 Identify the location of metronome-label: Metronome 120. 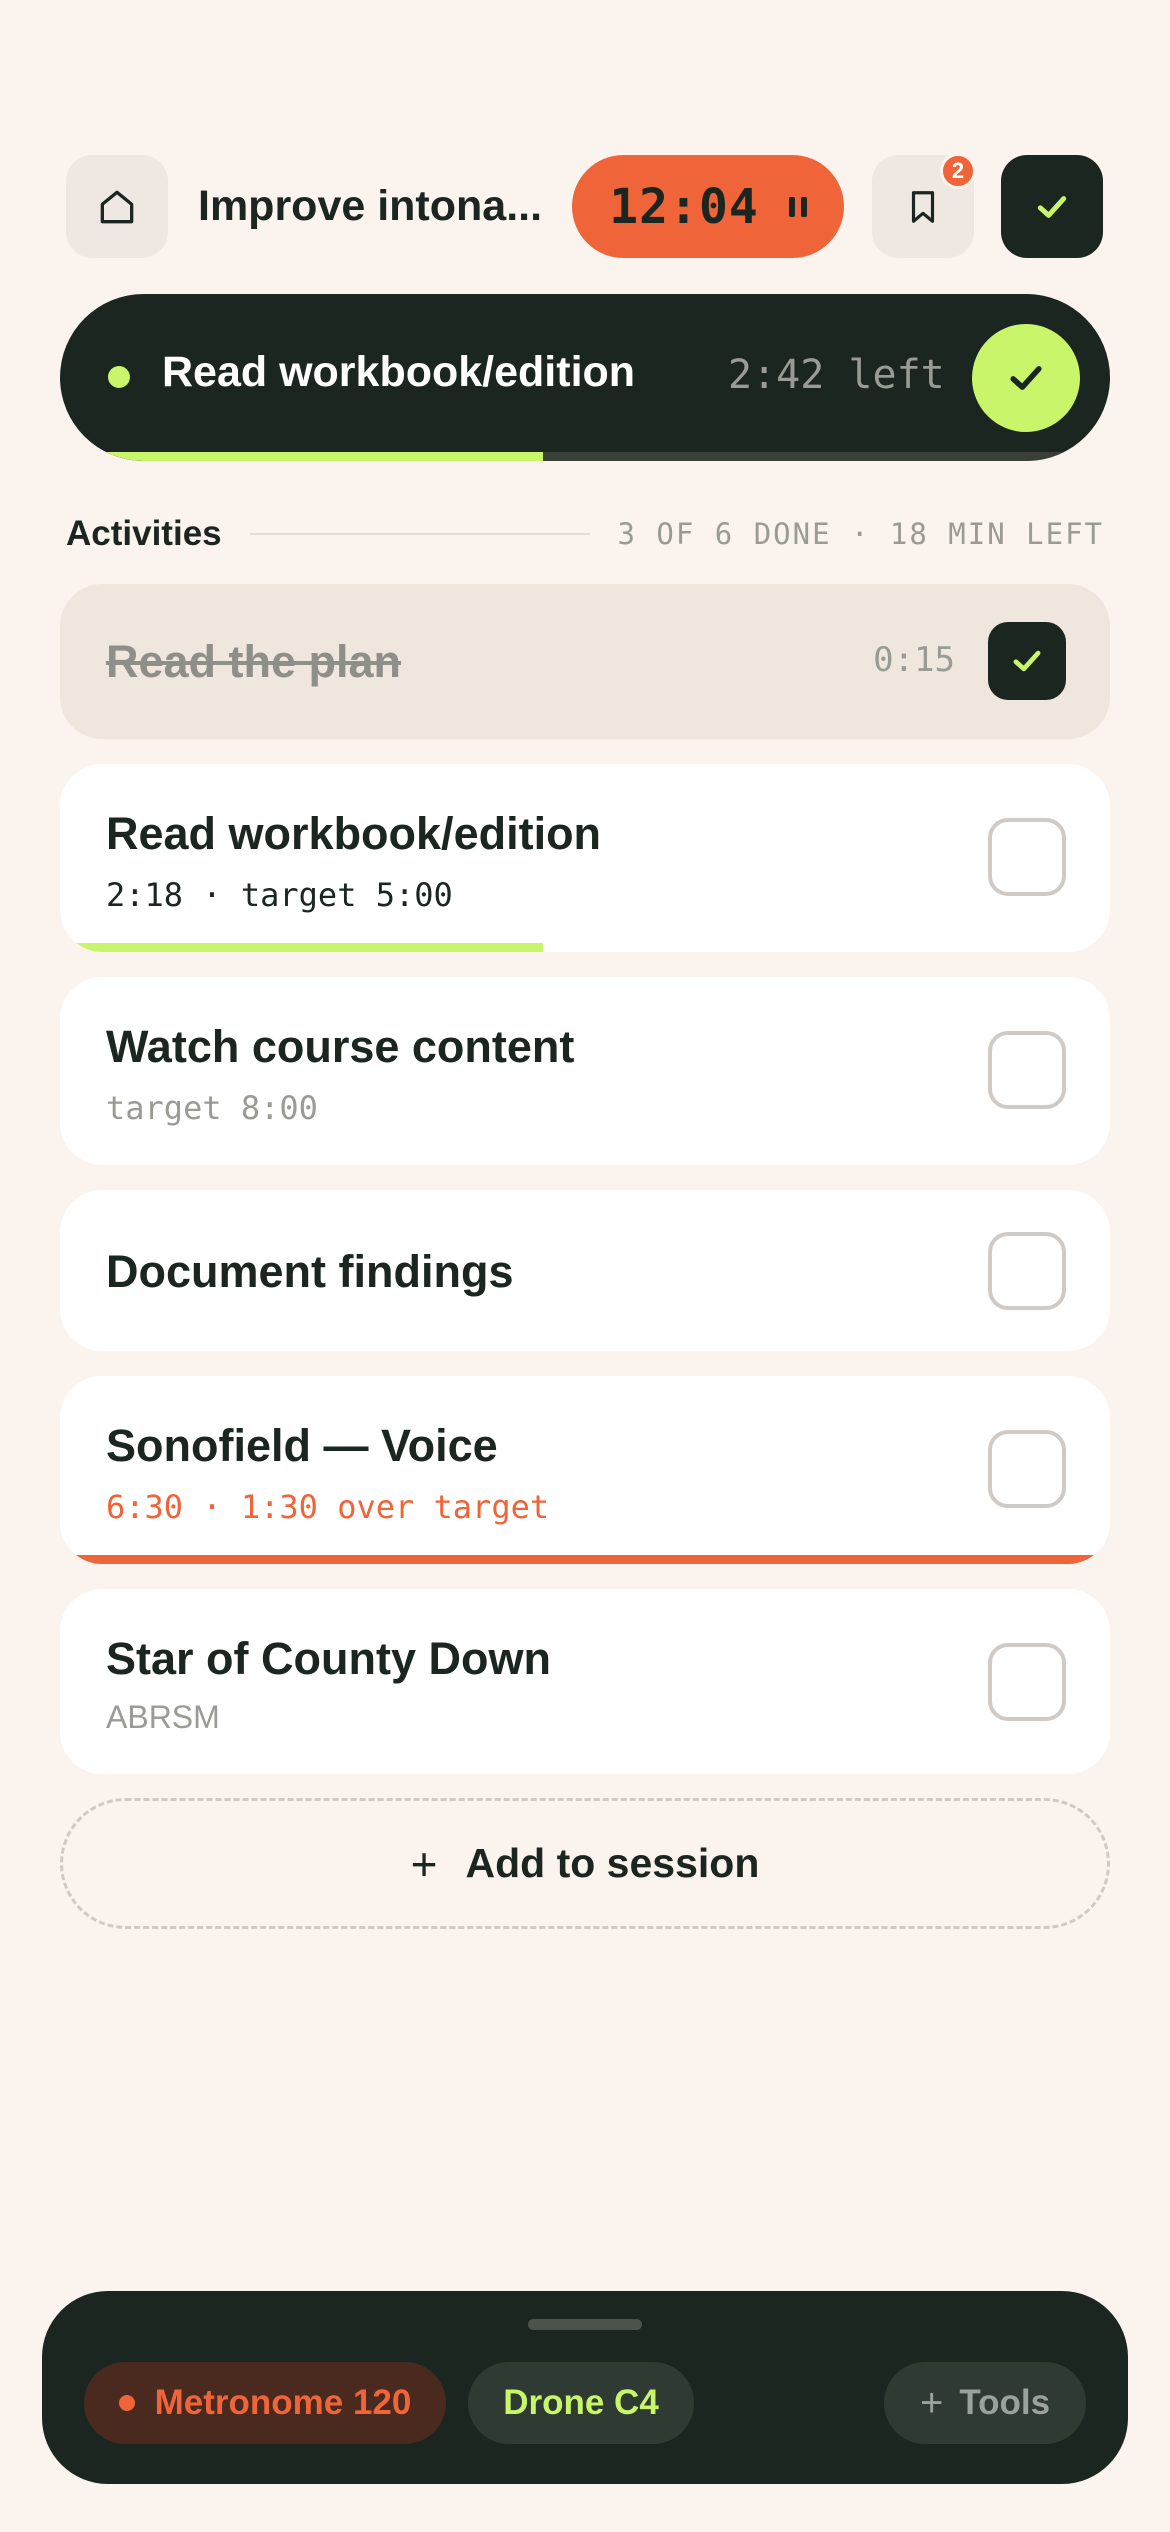
(283, 2402).